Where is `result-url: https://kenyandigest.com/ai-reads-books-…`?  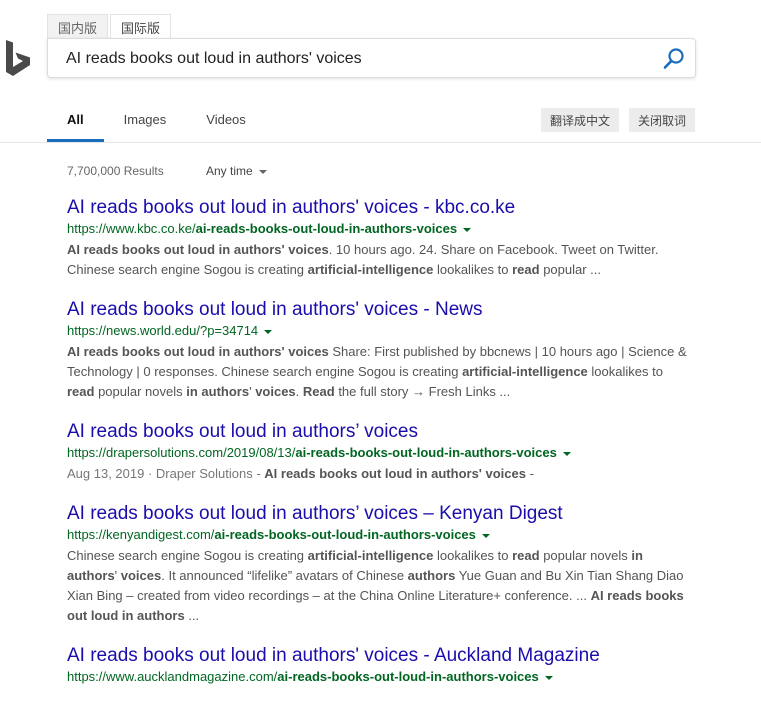 result-url: https://kenyandigest.com/ai-reads-books-… is located at coordinates (377, 535).